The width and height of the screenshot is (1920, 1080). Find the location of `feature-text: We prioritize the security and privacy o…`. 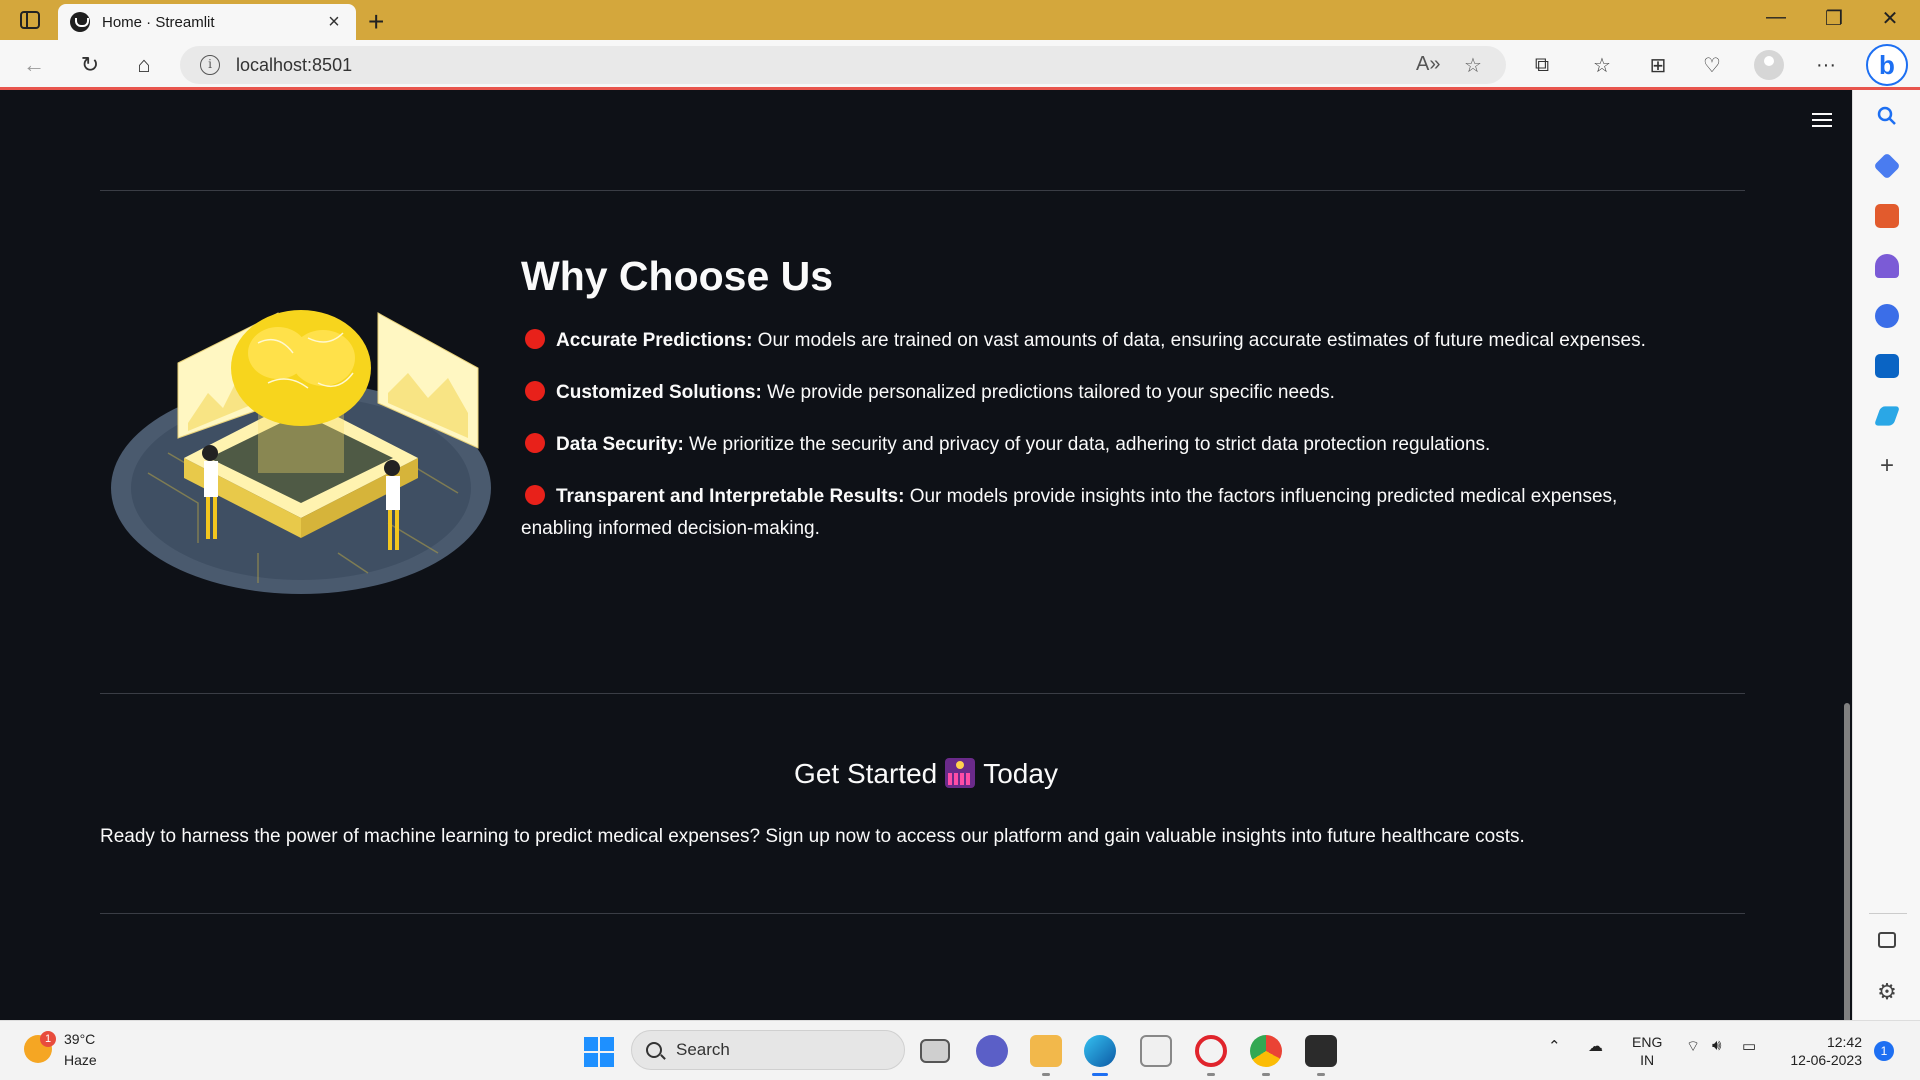

feature-text: We prioritize the security and privacy o… is located at coordinates (1087, 444).